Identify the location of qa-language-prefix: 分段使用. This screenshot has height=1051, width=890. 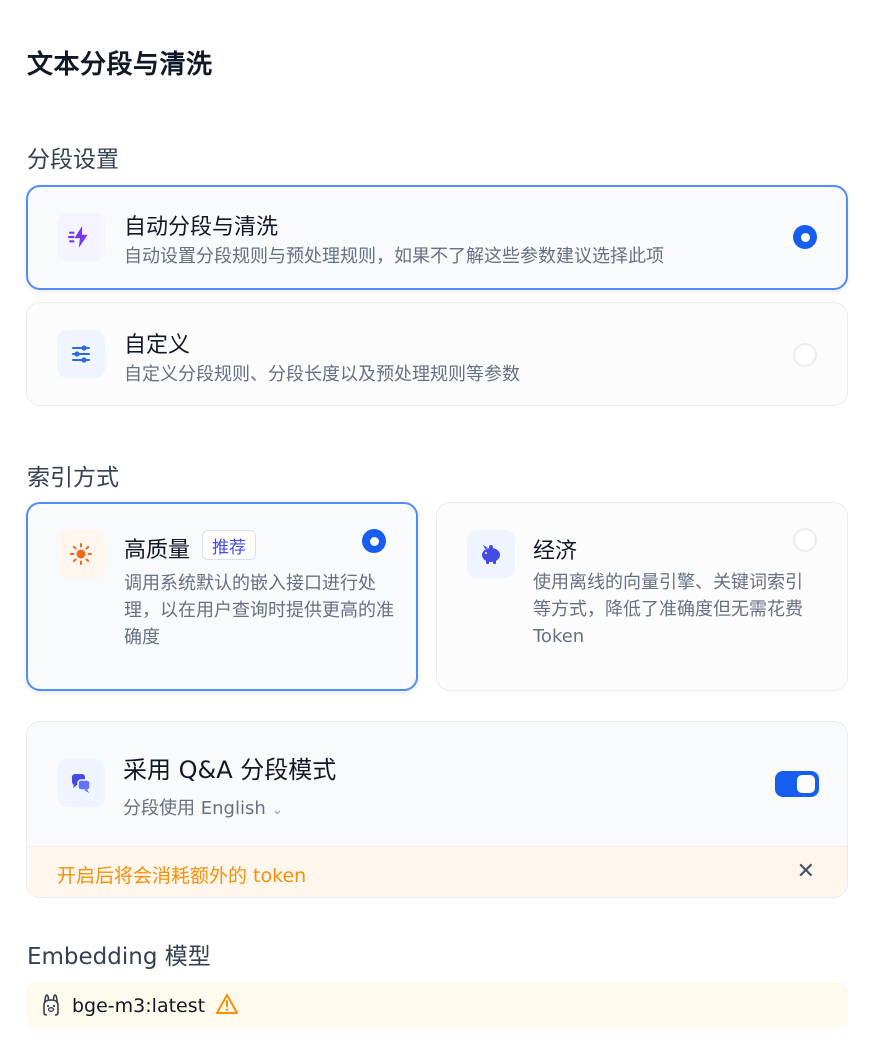
(159, 808).